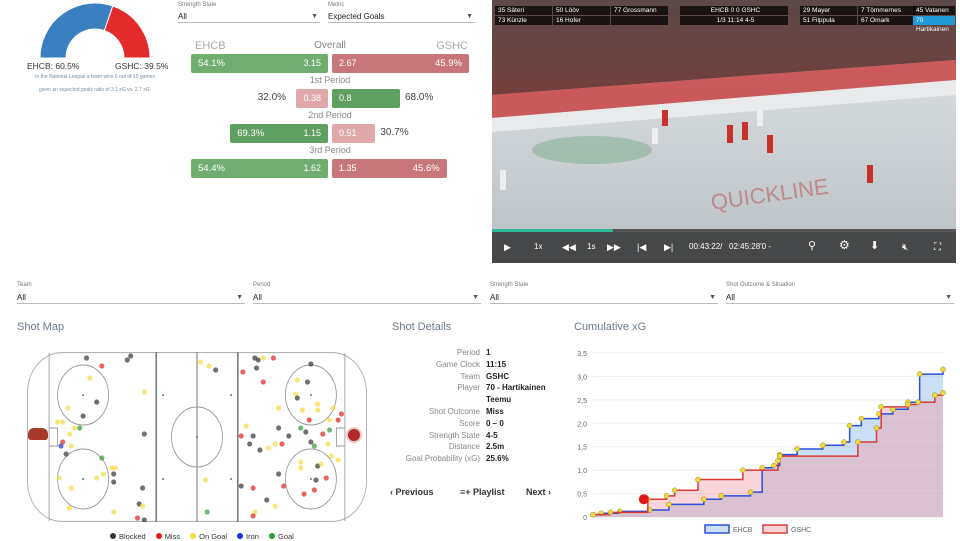 The width and height of the screenshot is (960, 541). I want to click on search-icon: ⚲, so click(812, 245).